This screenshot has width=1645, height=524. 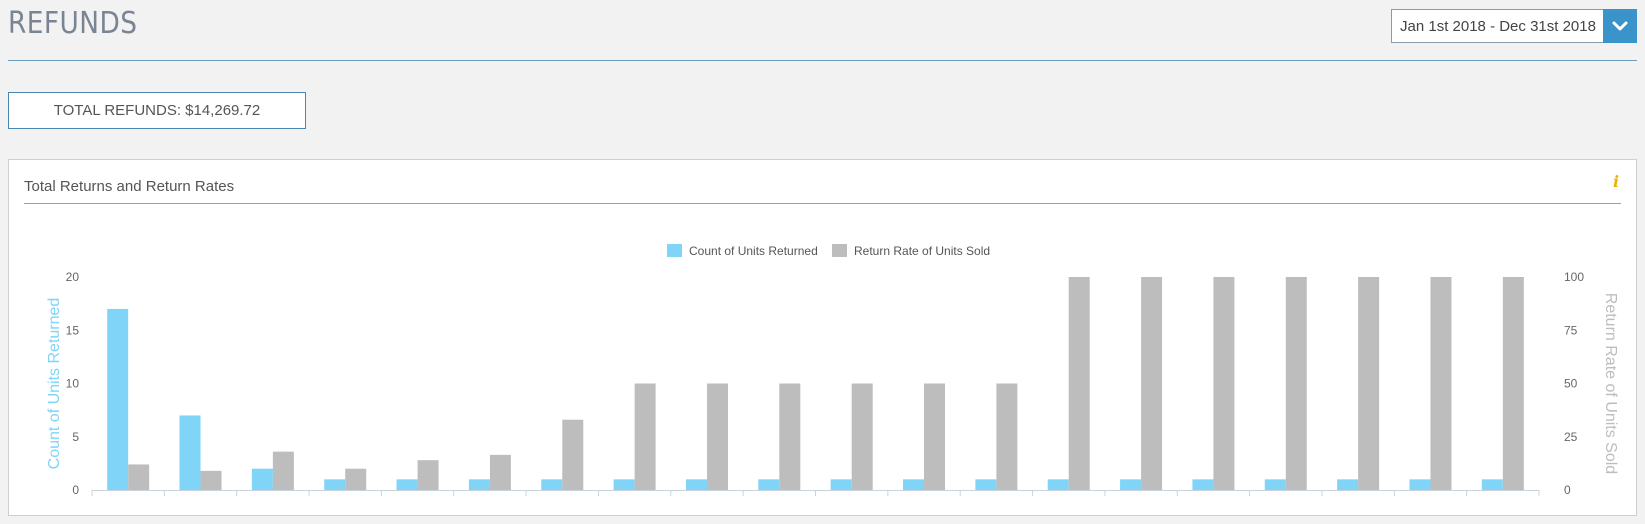 I want to click on date-range-picker: Jan 1st 2018 - Dec 31st 2018, so click(x=1514, y=26).